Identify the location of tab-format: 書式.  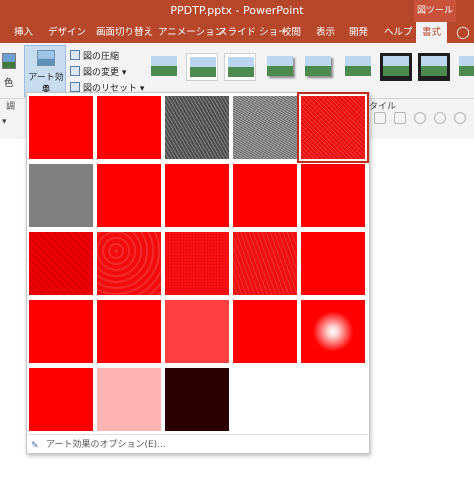
(432, 32).